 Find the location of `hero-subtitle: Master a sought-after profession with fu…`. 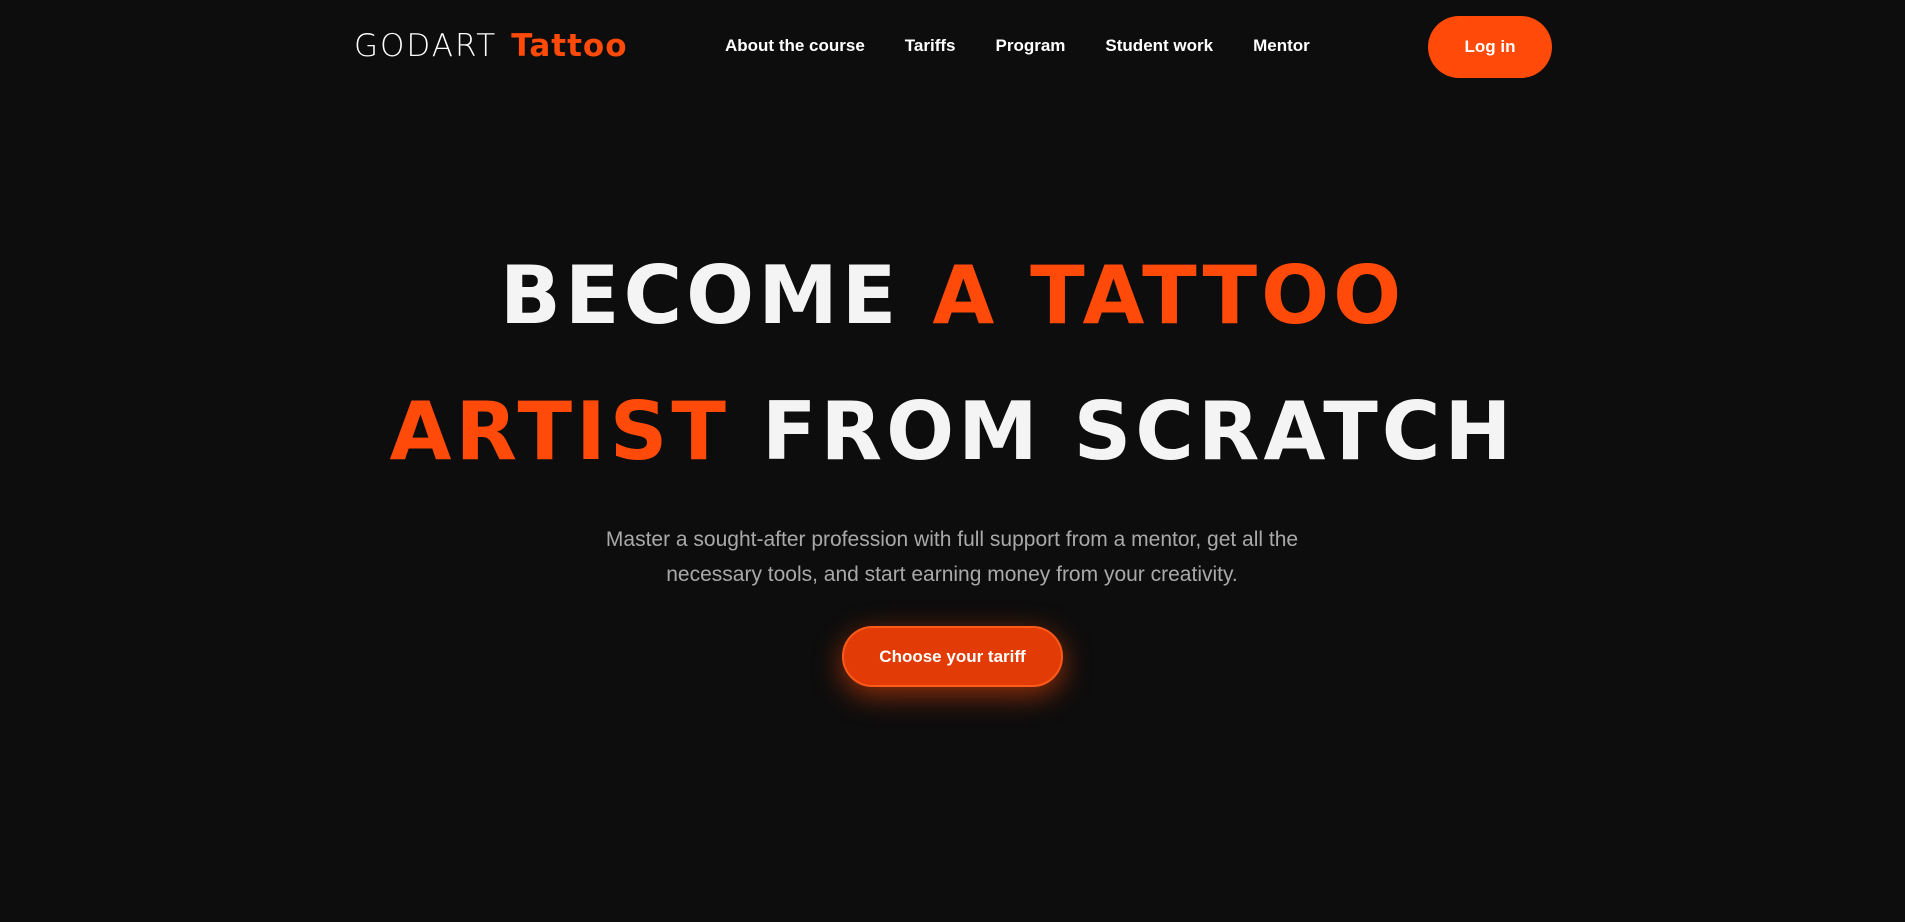

hero-subtitle: Master a sought-after profession with fu… is located at coordinates (952, 557).